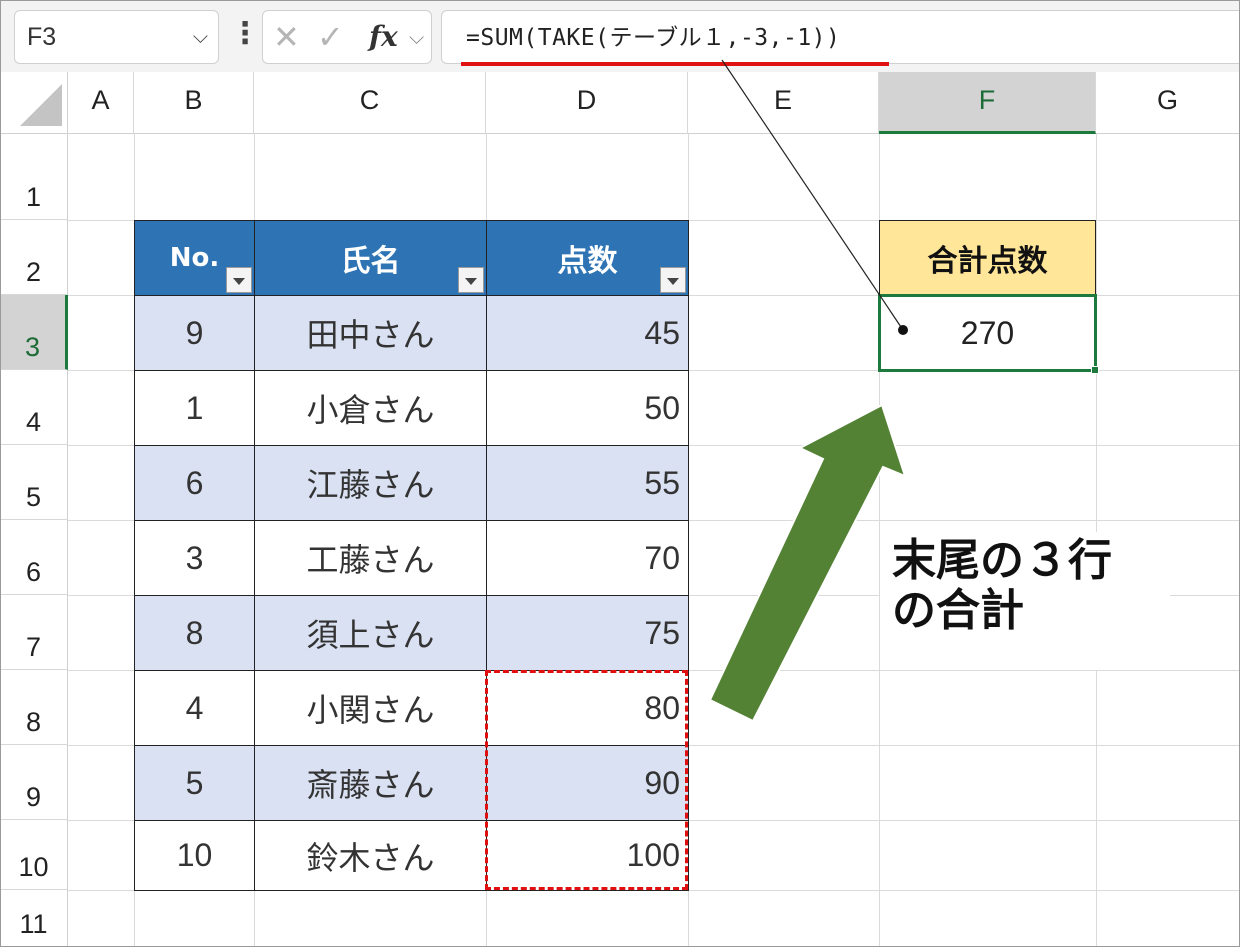  I want to click on enter-icon: ✓, so click(330, 37).